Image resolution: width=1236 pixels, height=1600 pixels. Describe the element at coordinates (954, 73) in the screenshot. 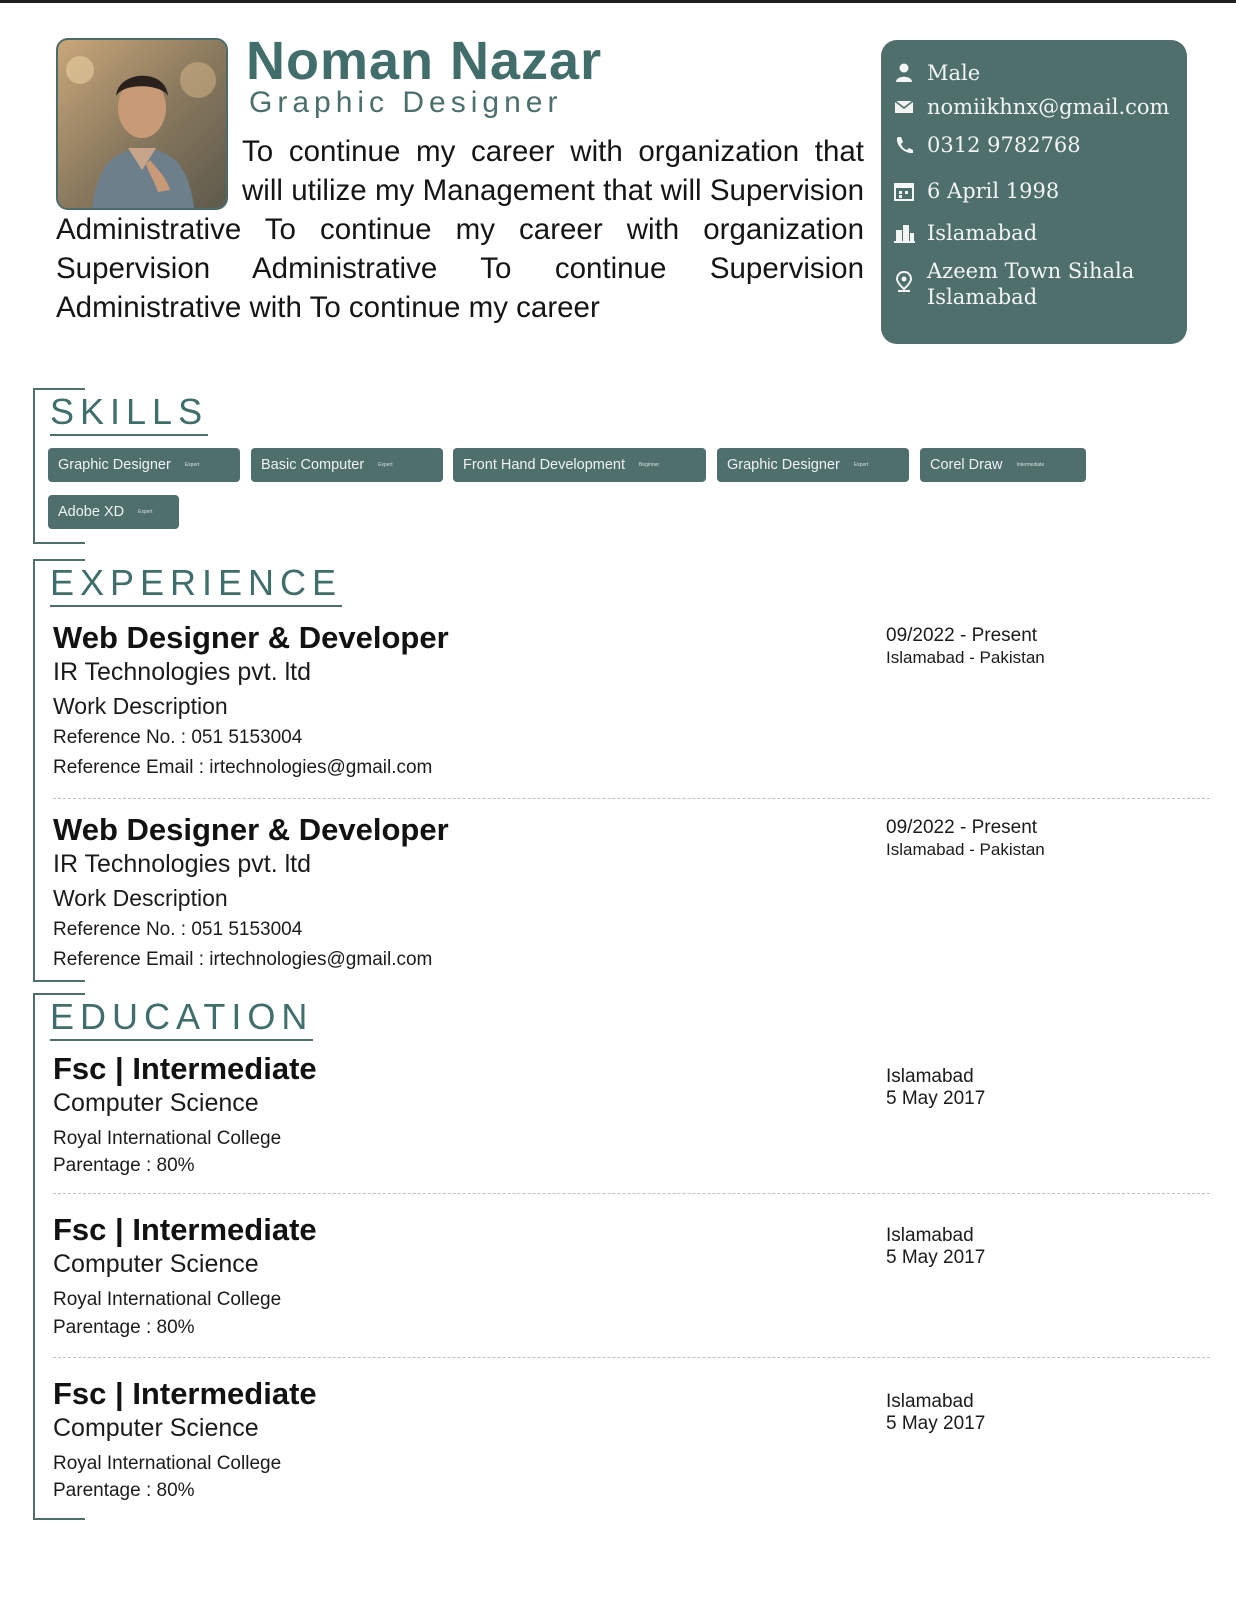

I see `gender-text: Male` at that location.